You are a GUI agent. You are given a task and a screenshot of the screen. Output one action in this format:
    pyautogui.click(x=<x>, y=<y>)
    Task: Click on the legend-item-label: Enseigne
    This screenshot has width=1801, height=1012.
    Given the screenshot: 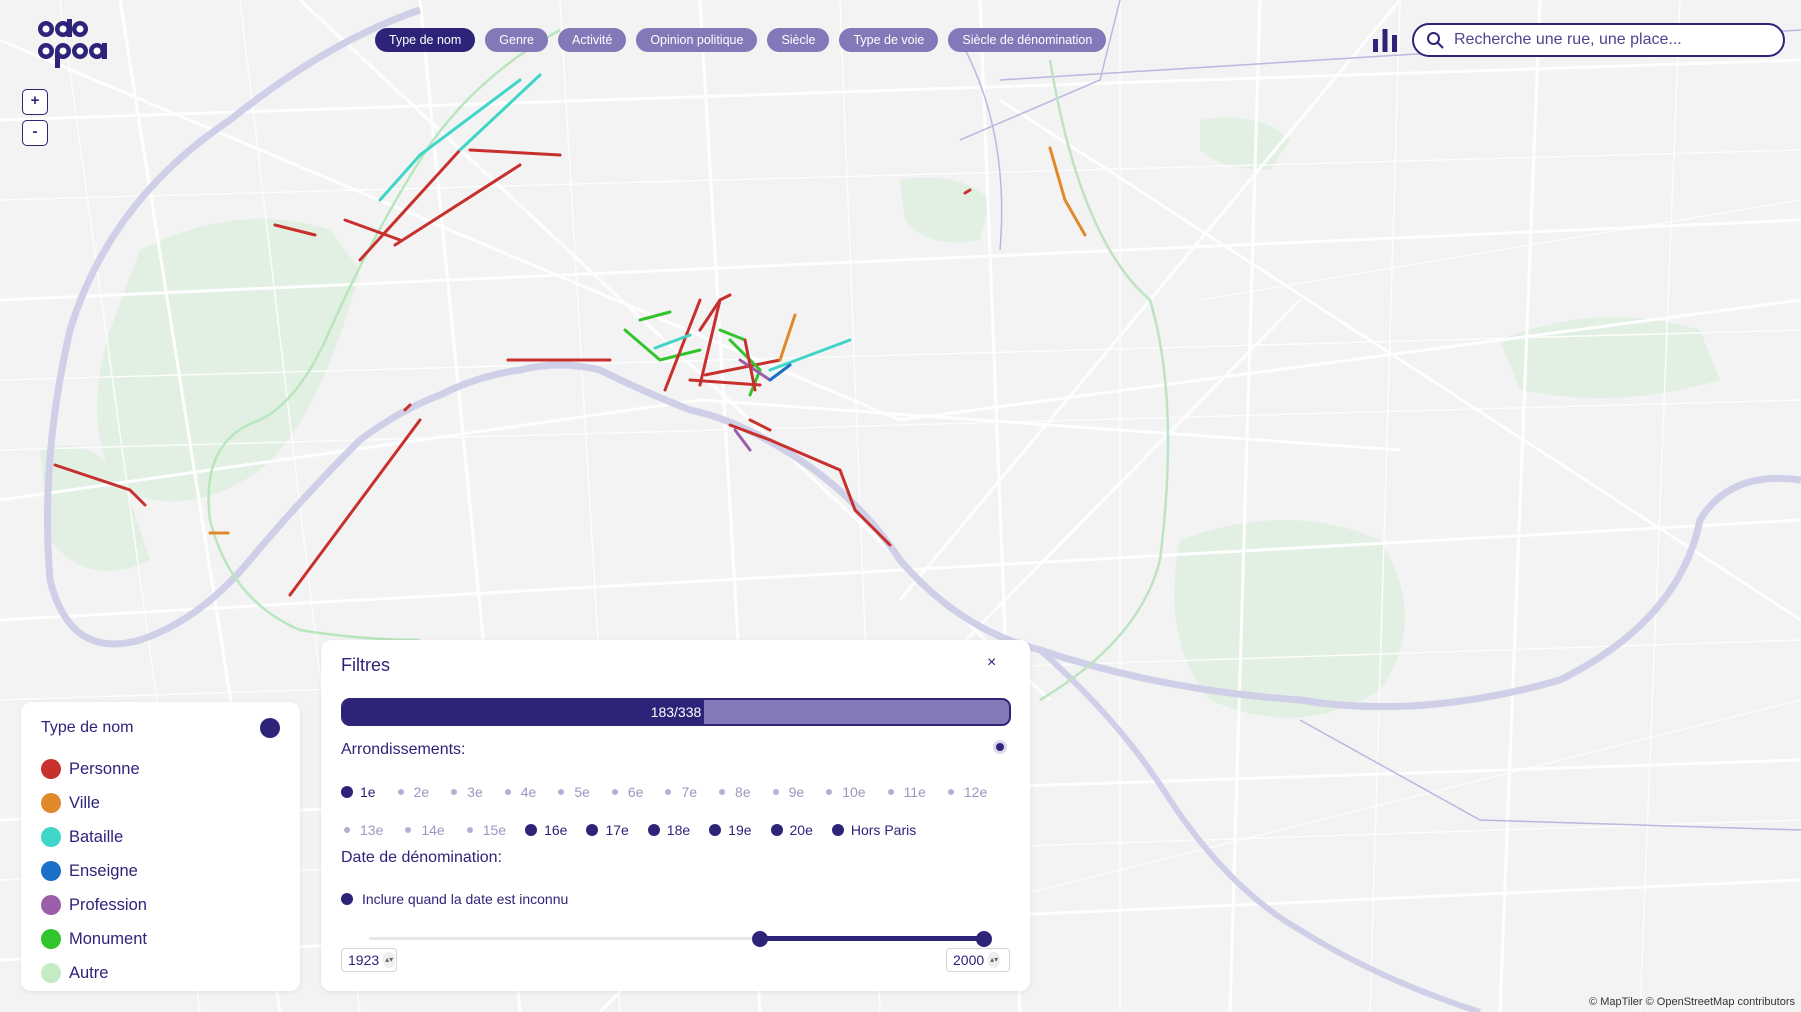 What is the action you would take?
    pyautogui.click(x=103, y=870)
    